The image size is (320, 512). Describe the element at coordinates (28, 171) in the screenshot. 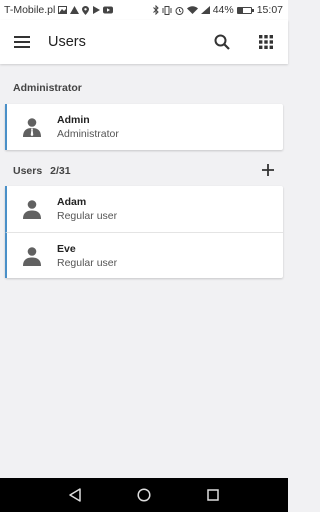

I see `users-header-label: Users` at that location.